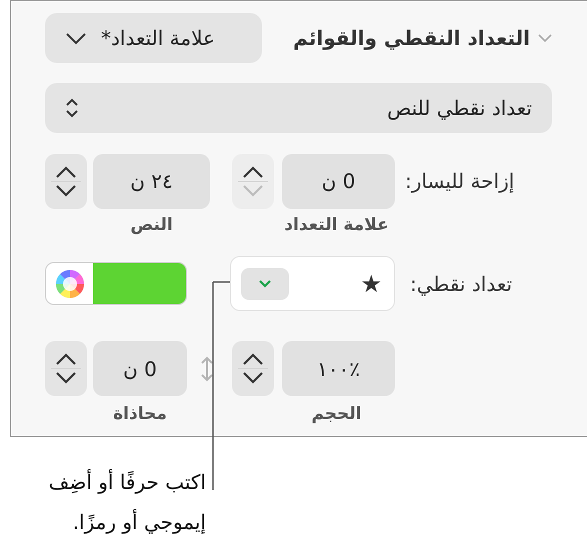  Describe the element at coordinates (140, 368) in the screenshot. I see `alignment-field: 0 ن` at that location.